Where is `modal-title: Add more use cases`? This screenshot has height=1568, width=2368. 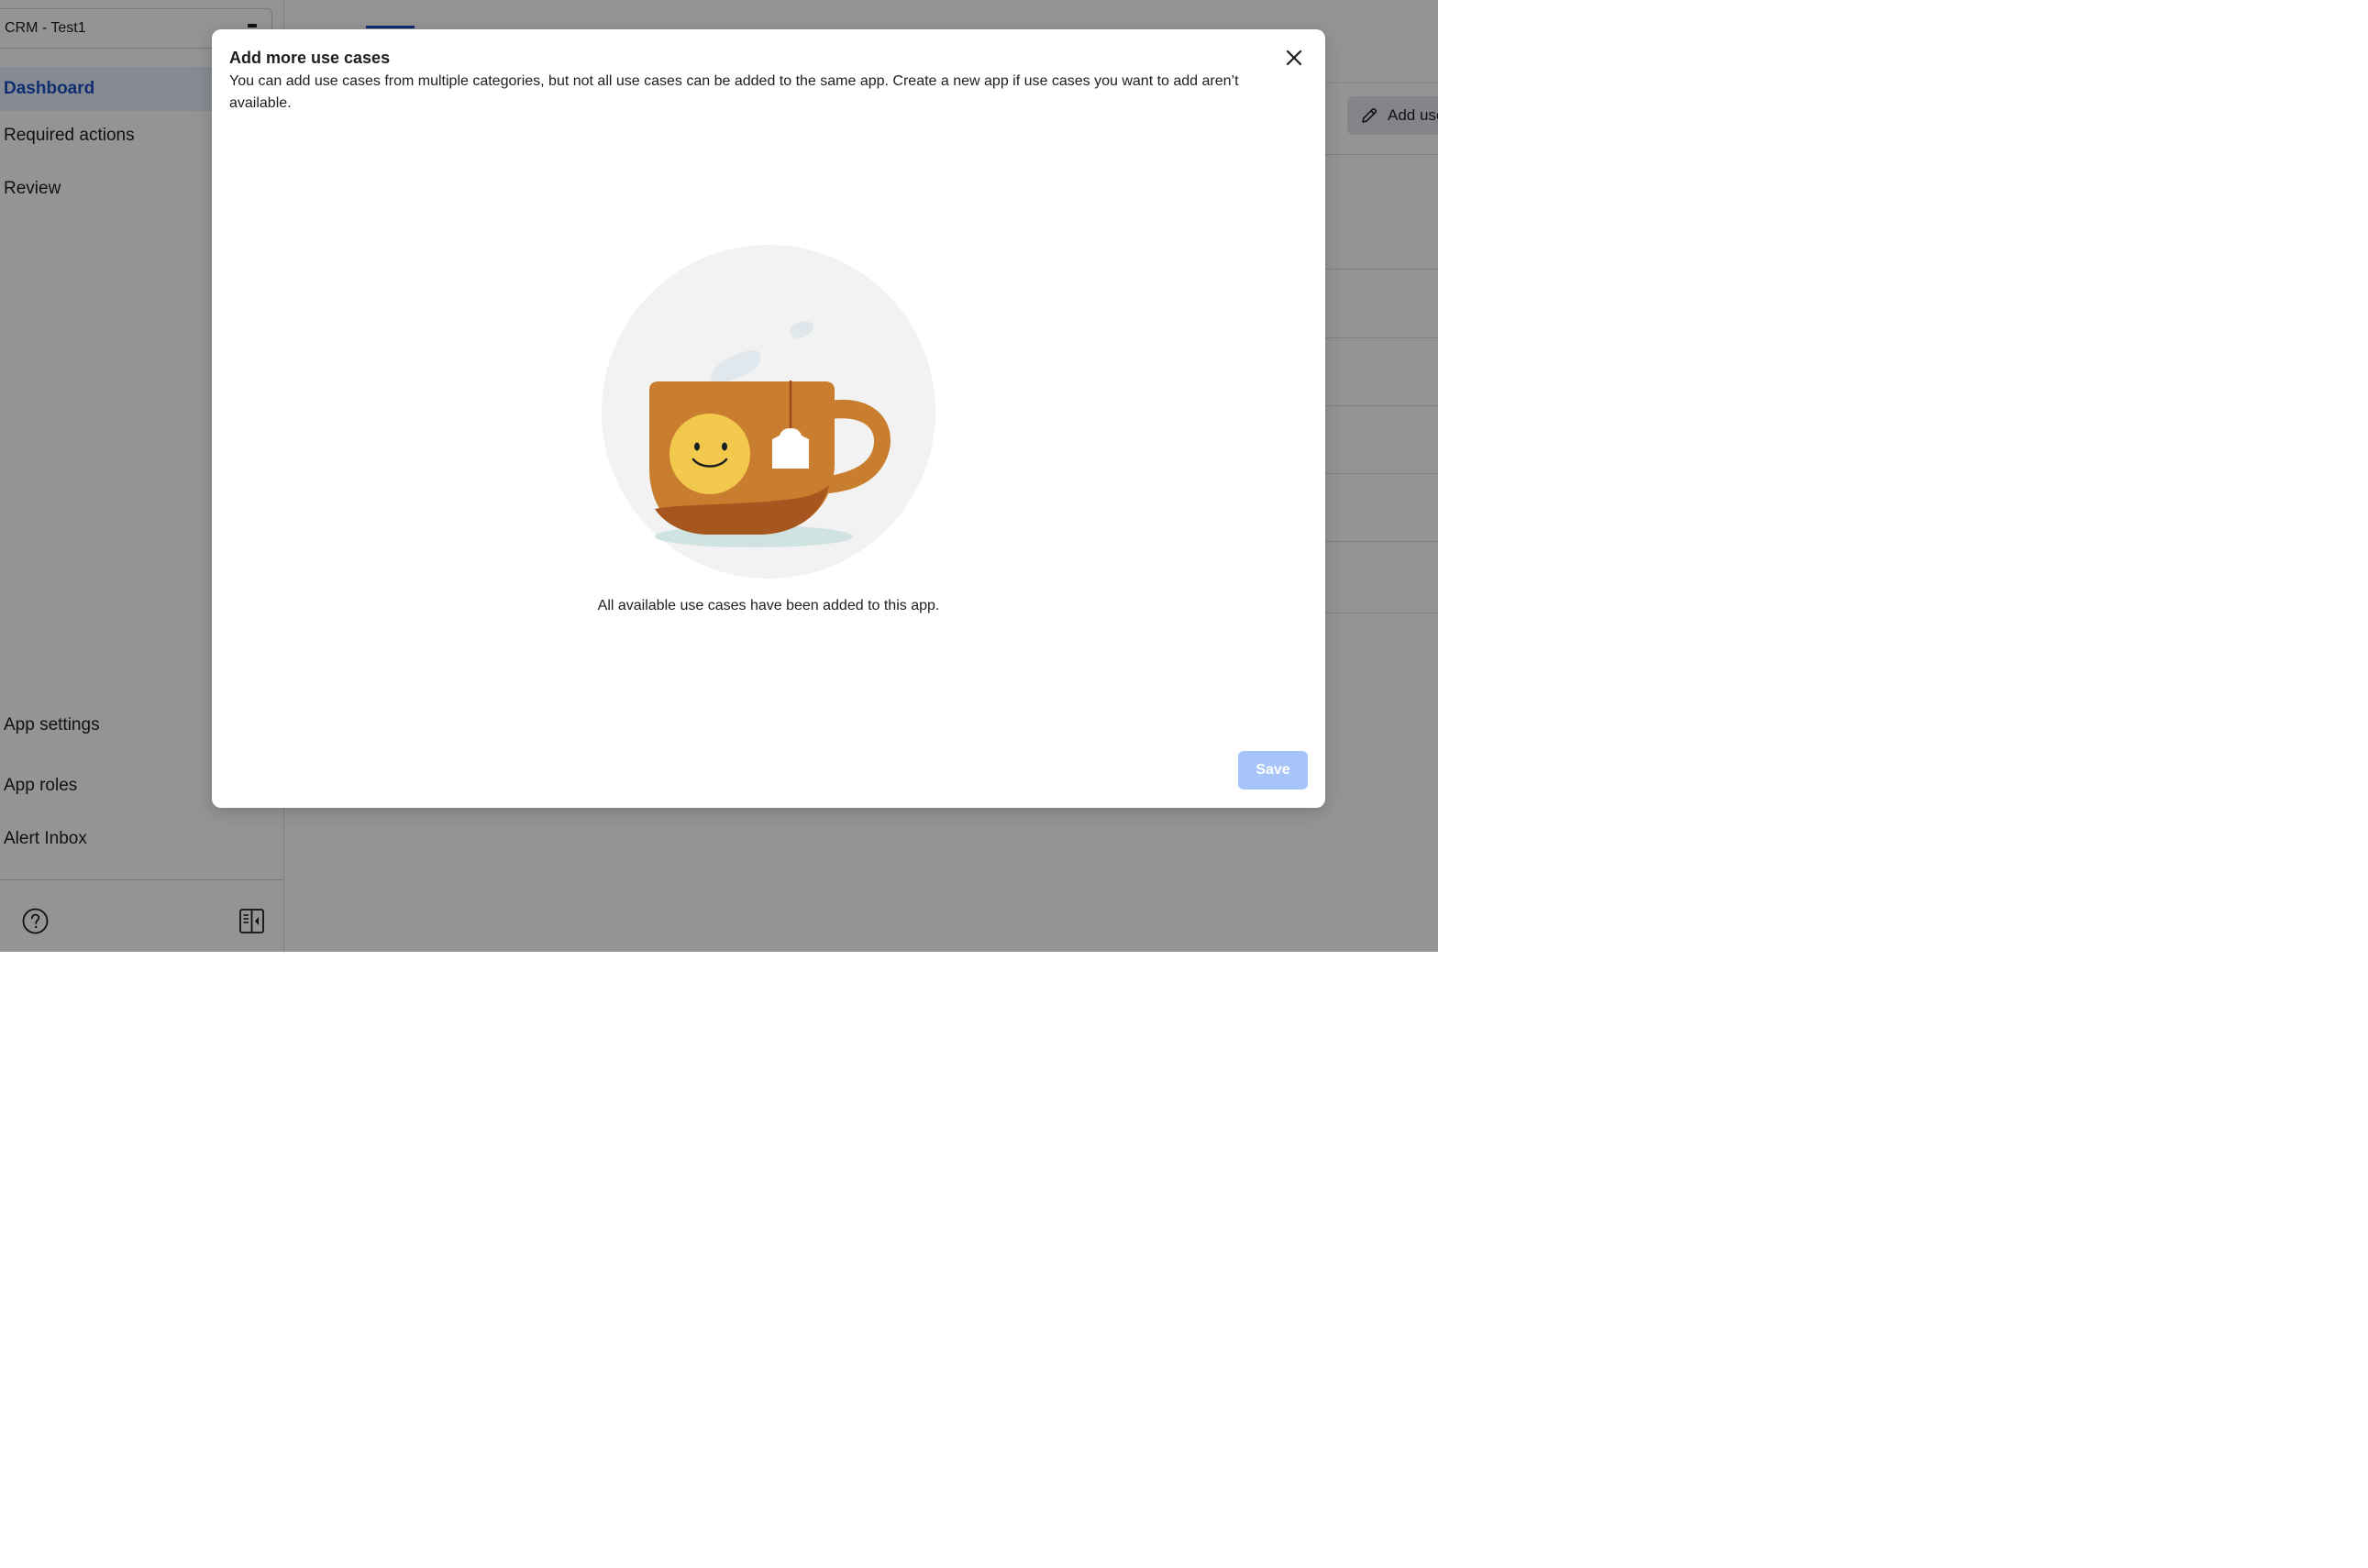 modal-title: Add more use cases is located at coordinates (310, 58).